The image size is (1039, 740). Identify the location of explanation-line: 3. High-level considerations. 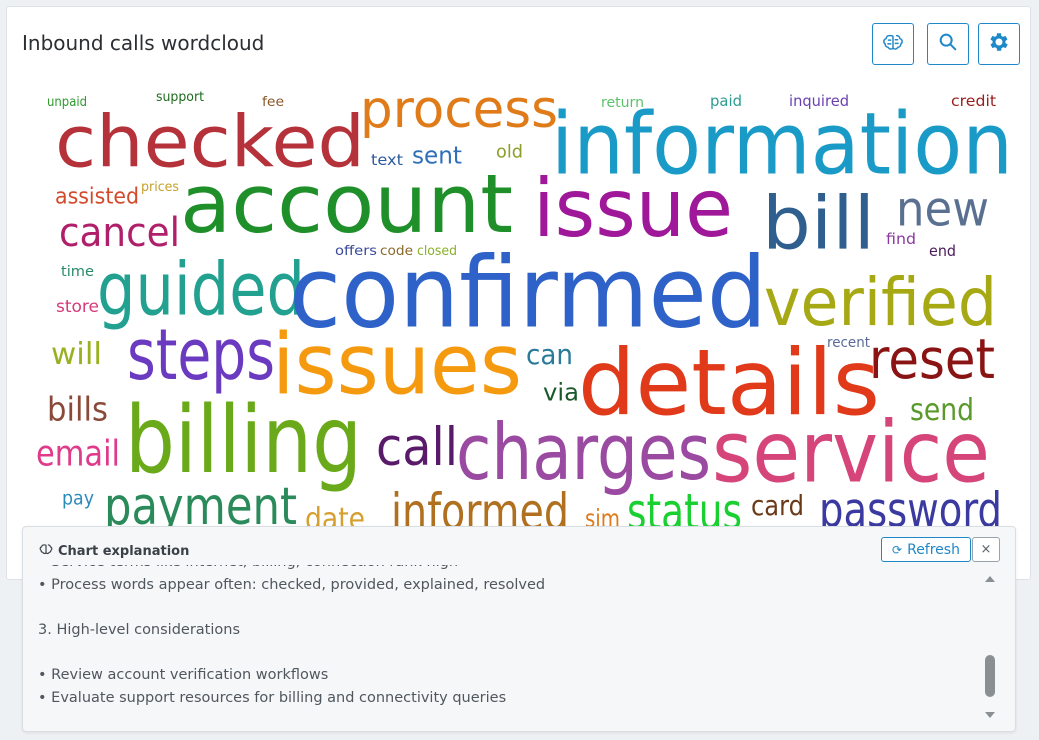
(139, 629).